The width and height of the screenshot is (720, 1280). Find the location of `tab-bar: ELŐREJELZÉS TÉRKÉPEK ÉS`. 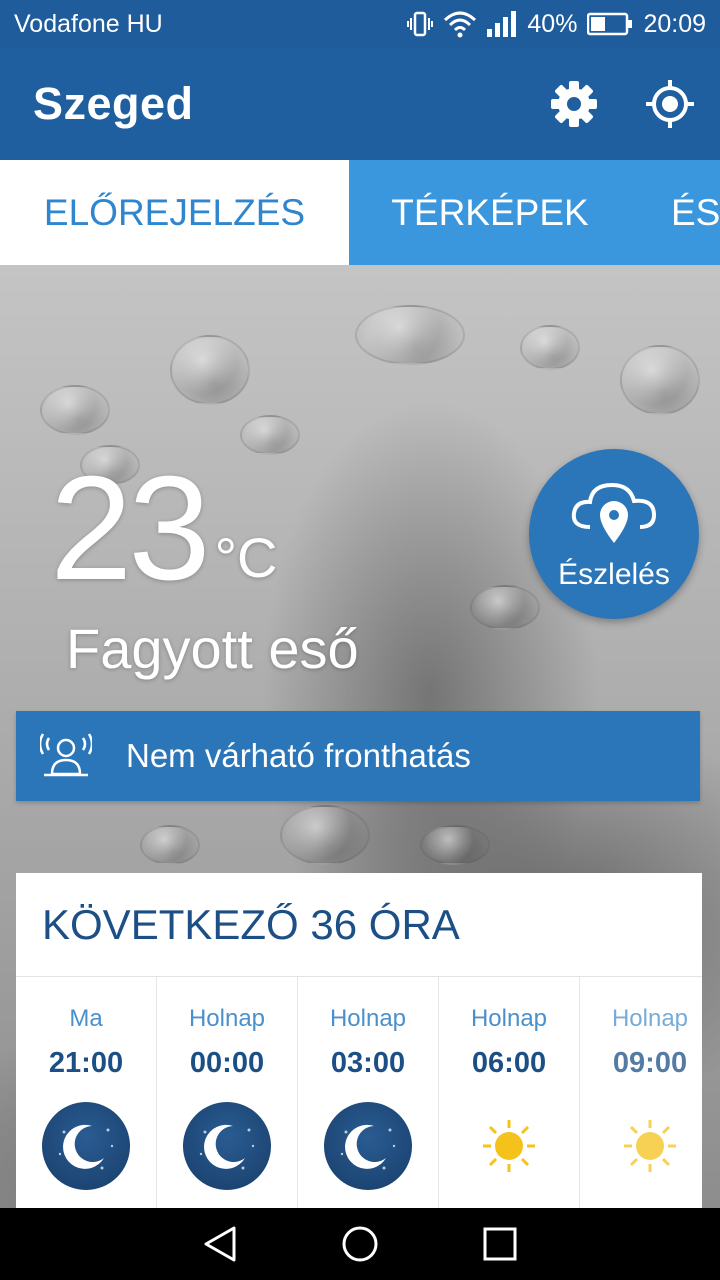

tab-bar: ELŐREJELZÉS TÉRKÉPEK ÉS is located at coordinates (360, 212).